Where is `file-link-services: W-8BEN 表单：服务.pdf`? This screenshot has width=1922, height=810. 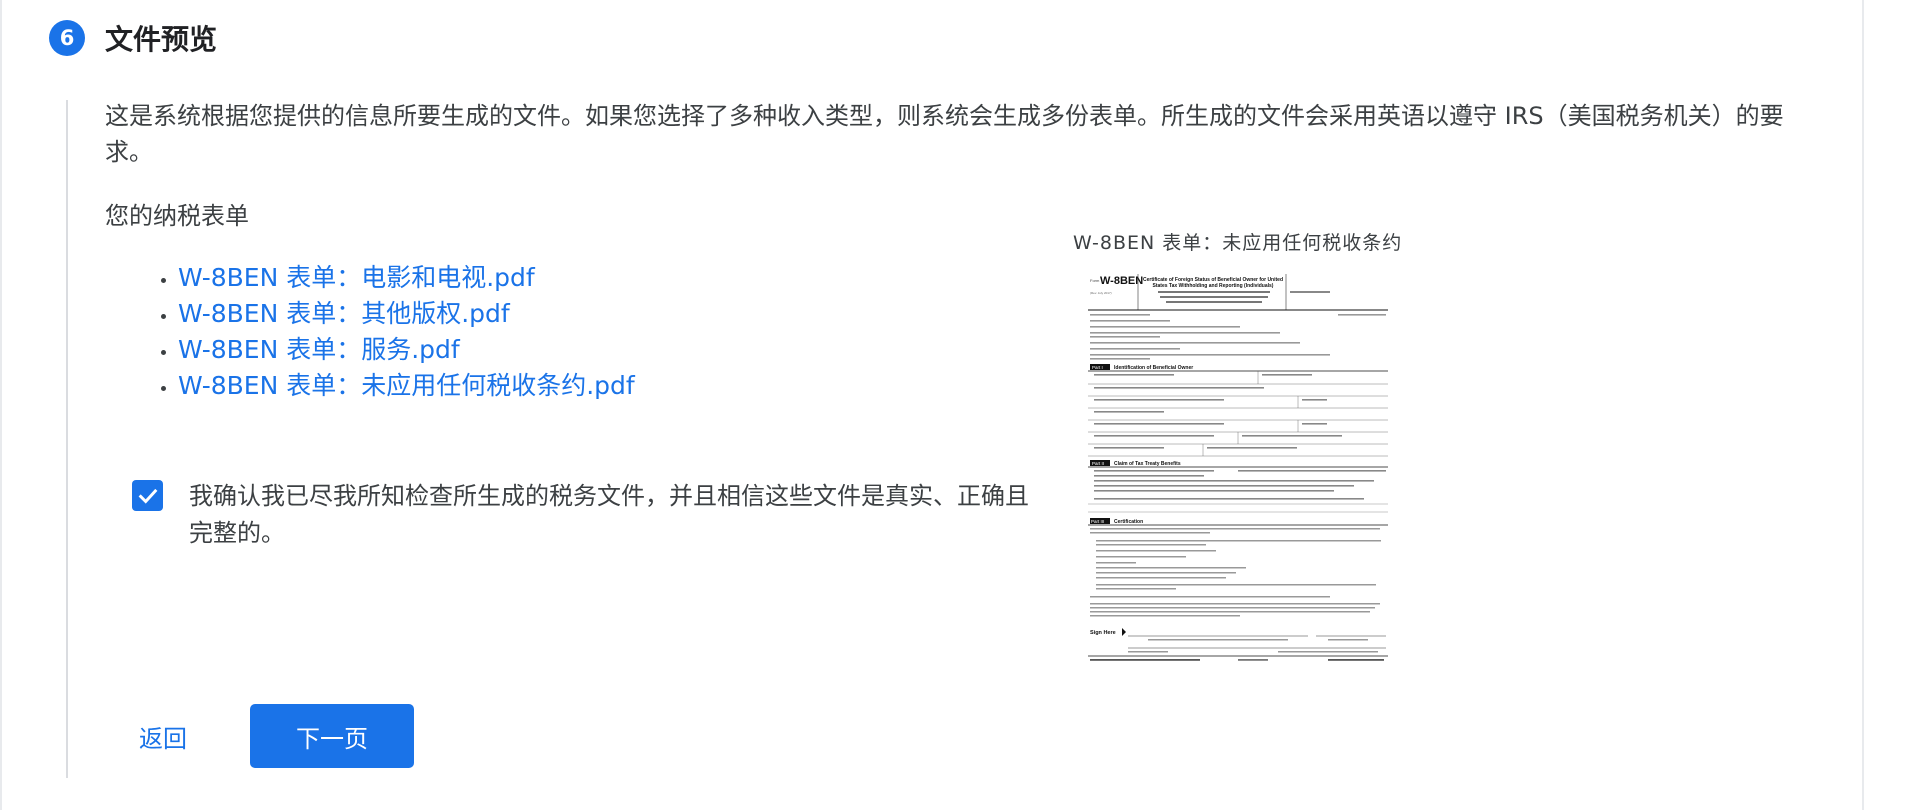 file-link-services: W-8BEN 表单：服务.pdf is located at coordinates (319, 349).